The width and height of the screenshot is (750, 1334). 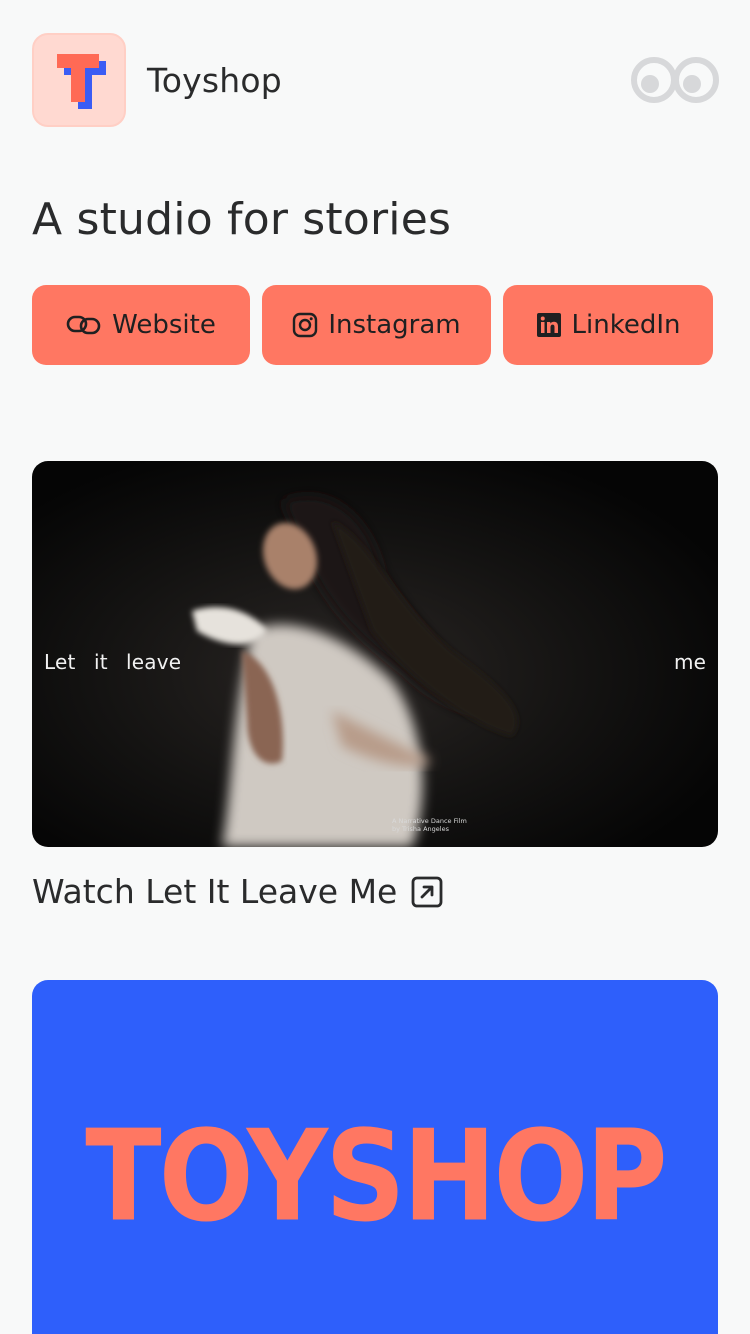 I want to click on instagram-button: Instagram, so click(x=376, y=325).